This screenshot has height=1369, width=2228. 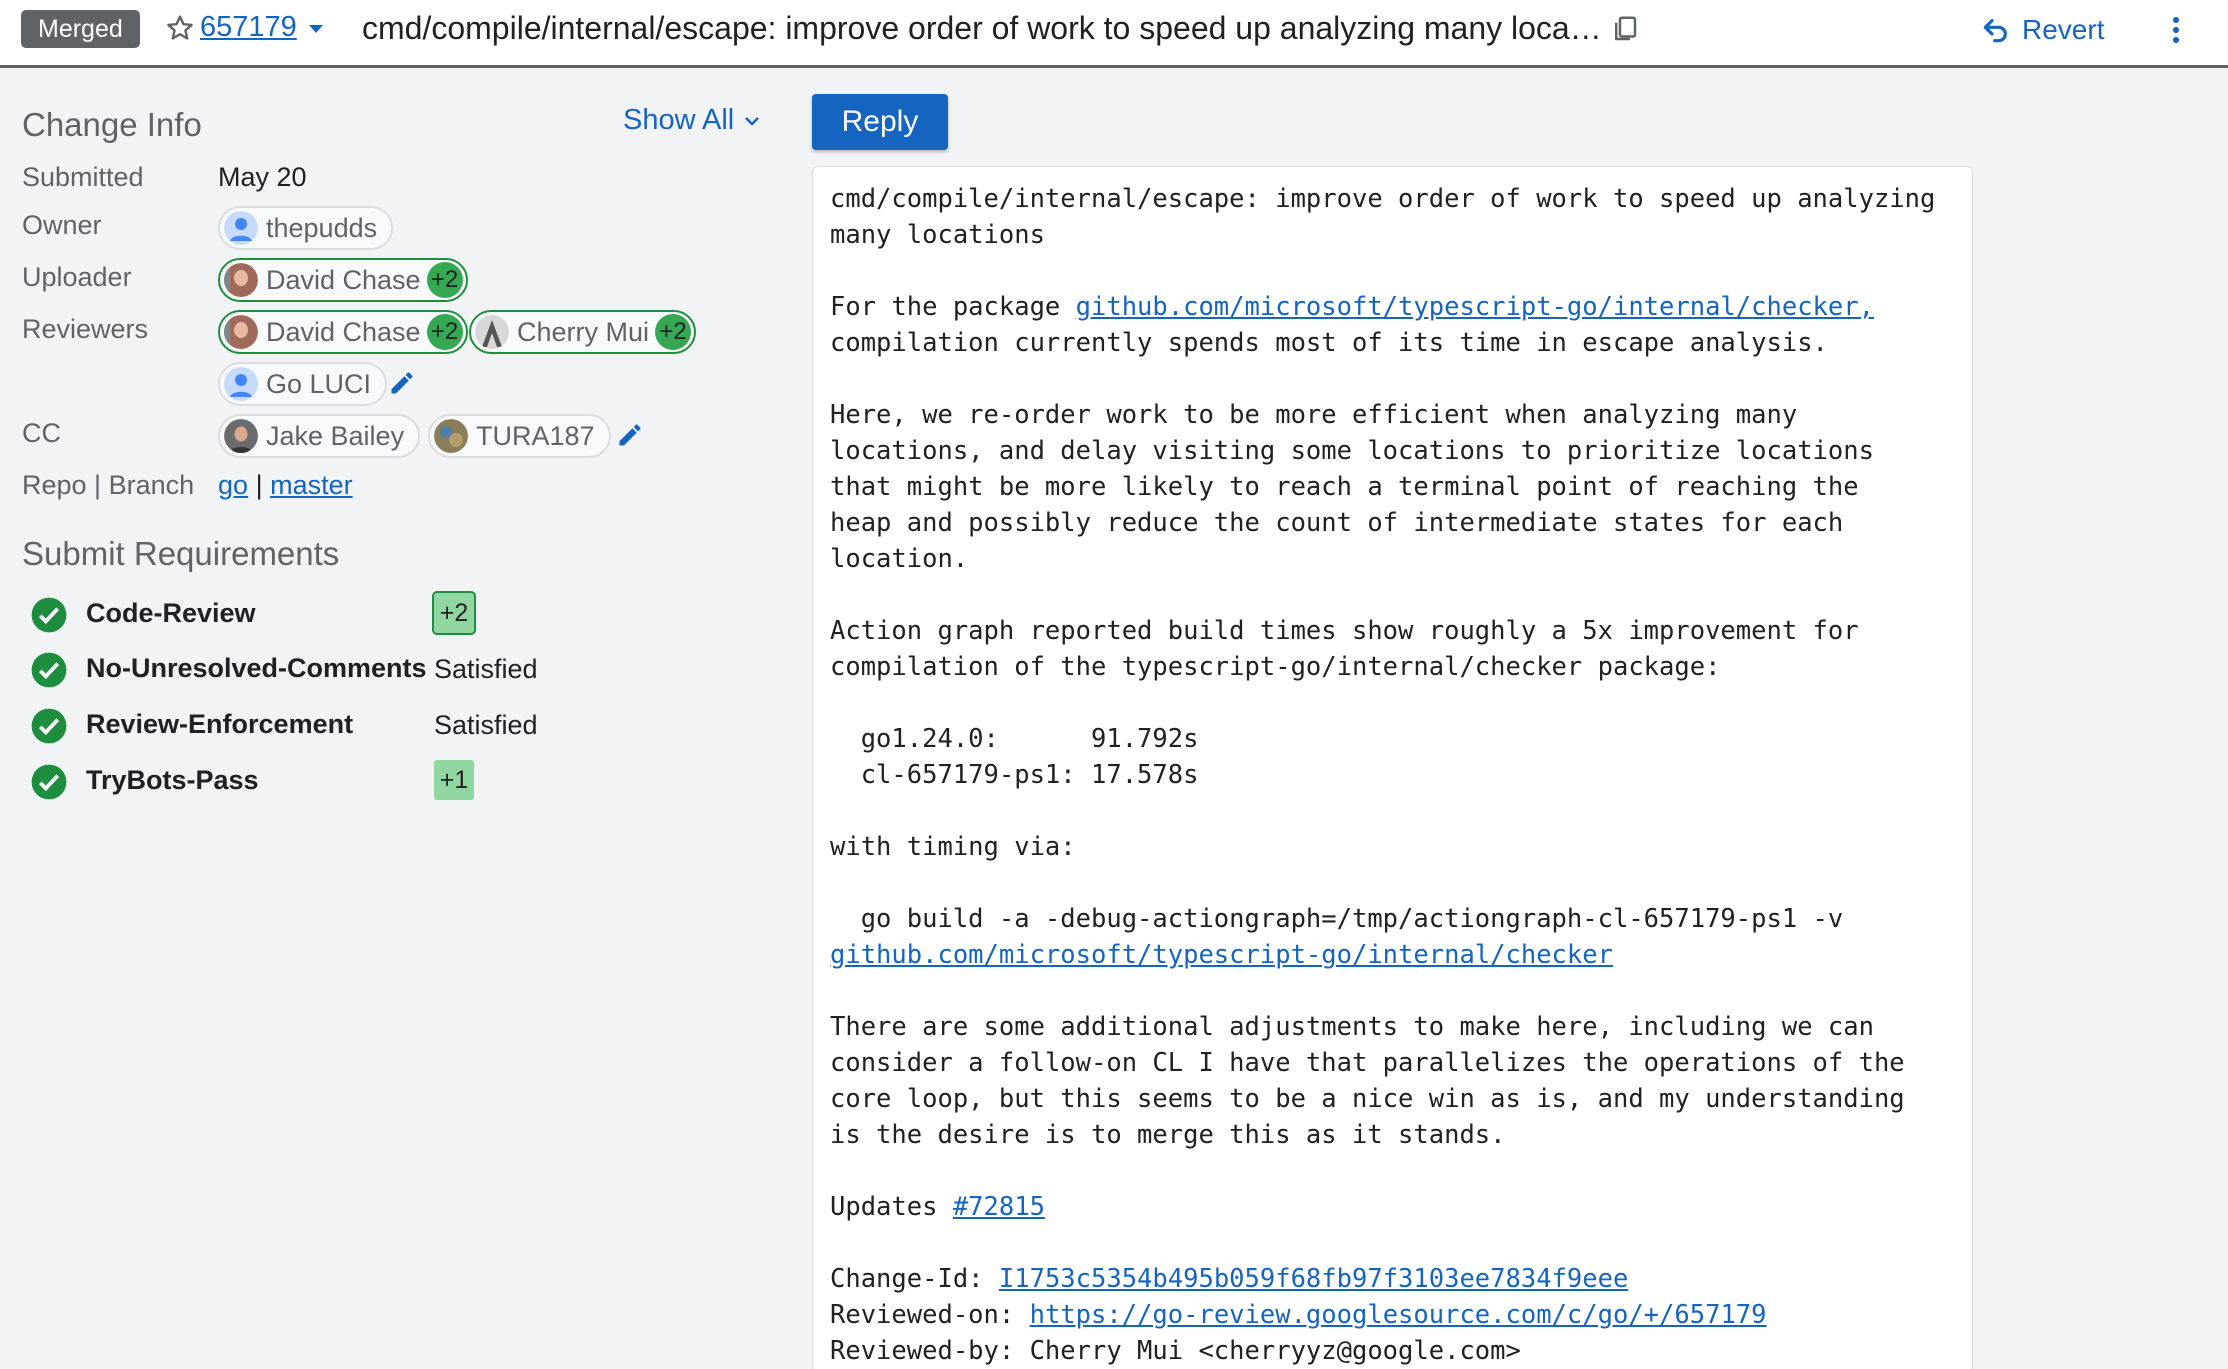 I want to click on reviewer-chip: David Chase +2, so click(x=343, y=332).